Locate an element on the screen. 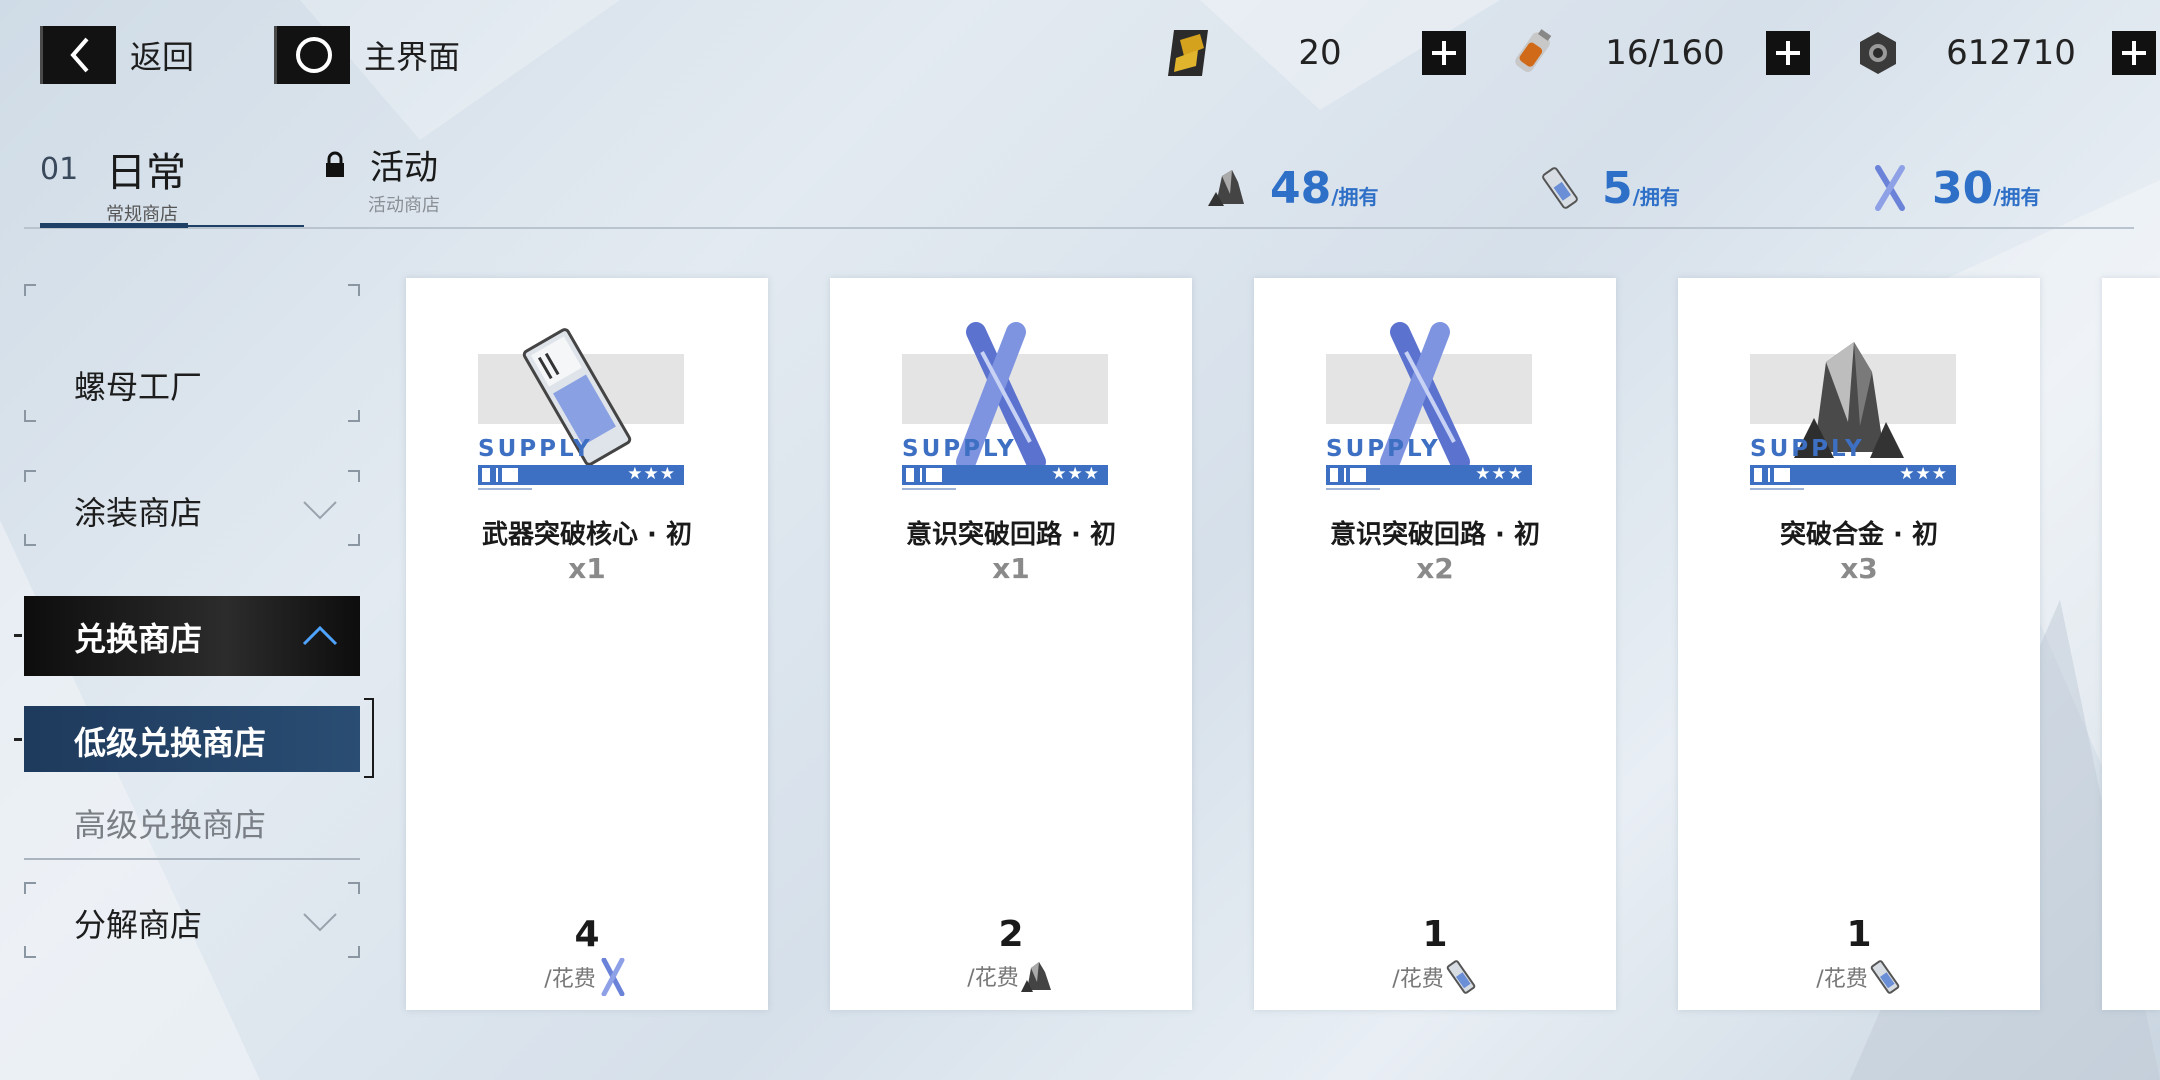 The width and height of the screenshot is (2160, 1080). back-label: 返回 is located at coordinates (162, 57).